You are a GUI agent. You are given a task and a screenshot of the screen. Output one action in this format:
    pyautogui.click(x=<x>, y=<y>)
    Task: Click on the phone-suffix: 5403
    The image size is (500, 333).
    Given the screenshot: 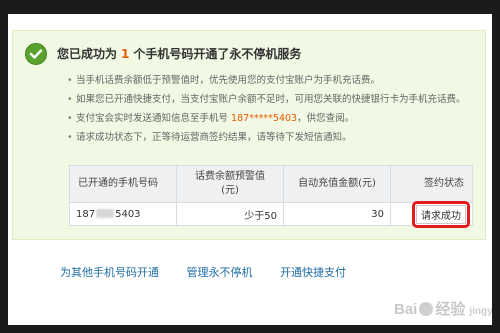 What is the action you would take?
    pyautogui.click(x=128, y=214)
    